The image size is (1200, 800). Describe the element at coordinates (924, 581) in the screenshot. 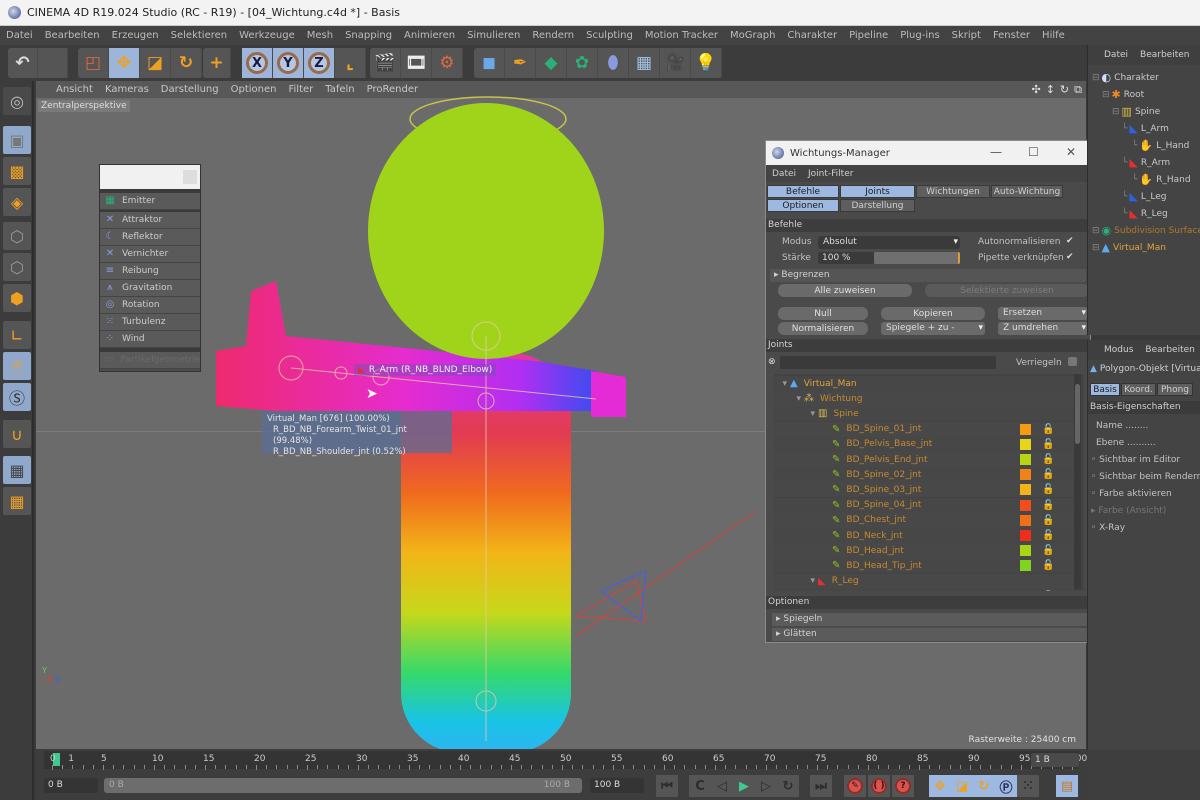

I see `joint-tree-row: ▾ ◣ R_Leg` at that location.